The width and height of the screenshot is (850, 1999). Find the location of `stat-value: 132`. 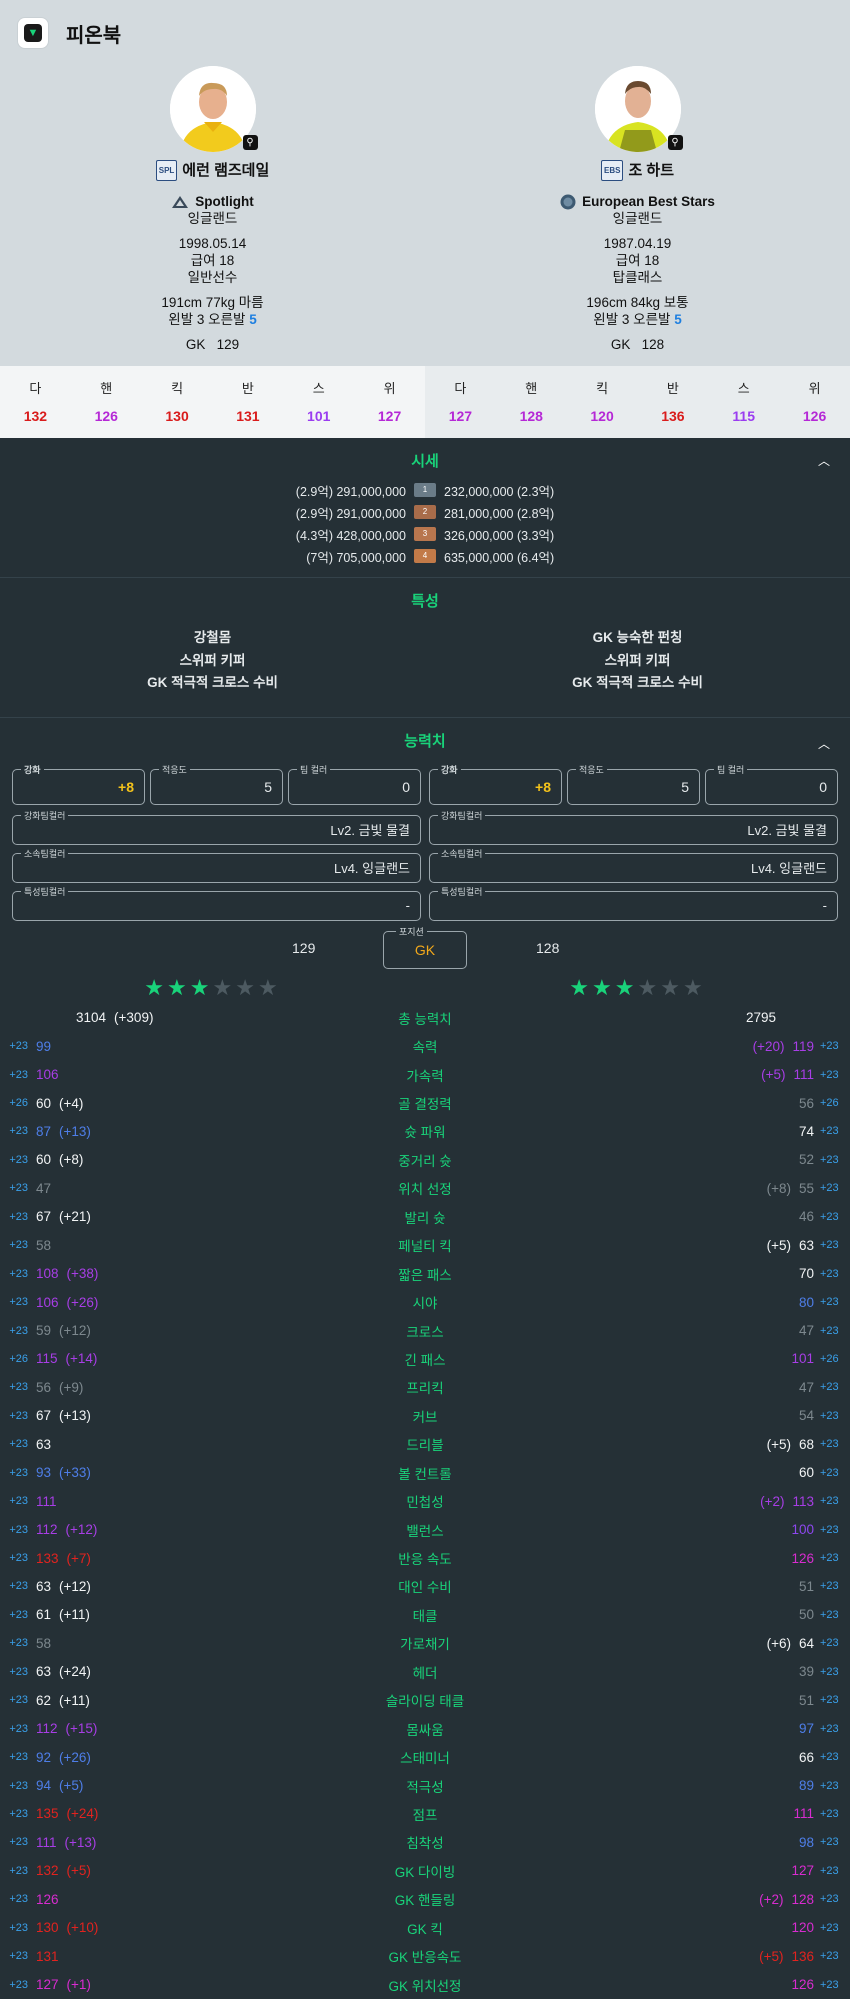

stat-value: 132 is located at coordinates (35, 416).